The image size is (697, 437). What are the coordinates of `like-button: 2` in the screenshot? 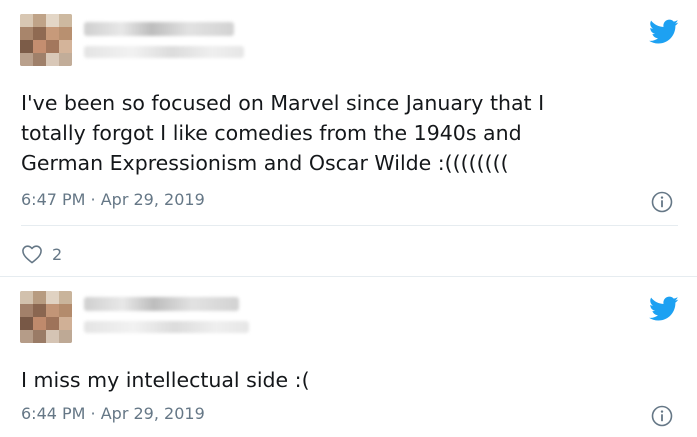 It's located at (41, 254).